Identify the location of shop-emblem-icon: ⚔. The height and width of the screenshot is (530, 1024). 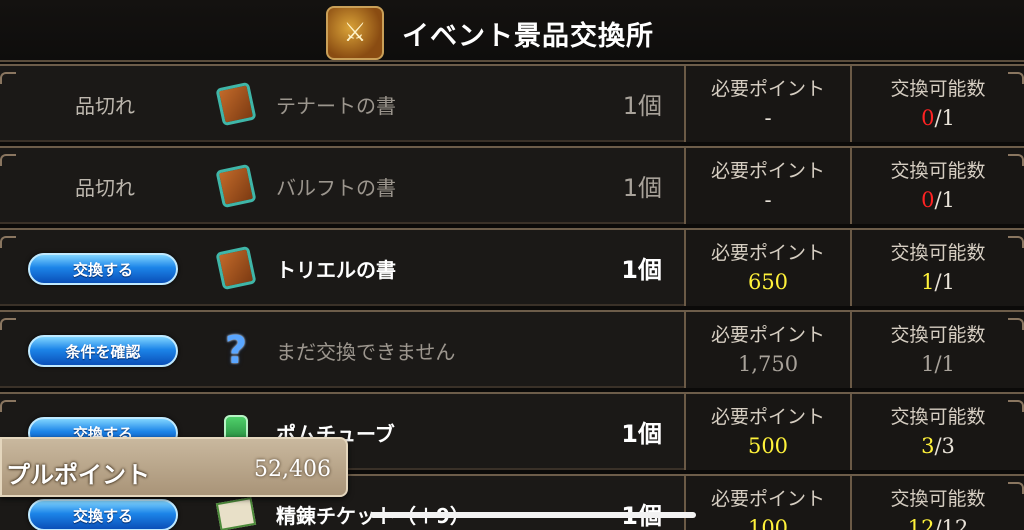
(355, 33).